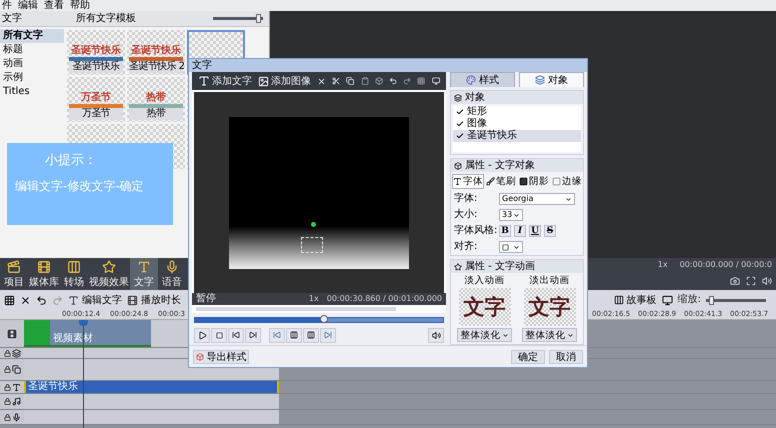  What do you see at coordinates (32, 36) in the screenshot?
I see `category-item: 所有文字` at bounding box center [32, 36].